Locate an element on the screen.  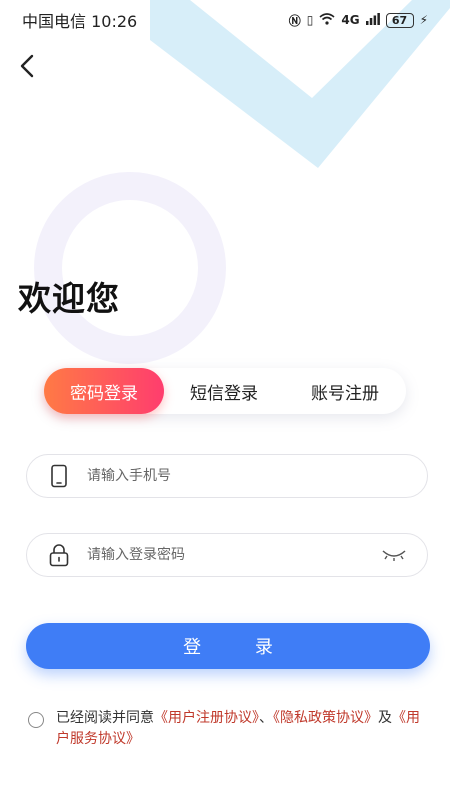
battery-icon: 67 is located at coordinates (399, 20).